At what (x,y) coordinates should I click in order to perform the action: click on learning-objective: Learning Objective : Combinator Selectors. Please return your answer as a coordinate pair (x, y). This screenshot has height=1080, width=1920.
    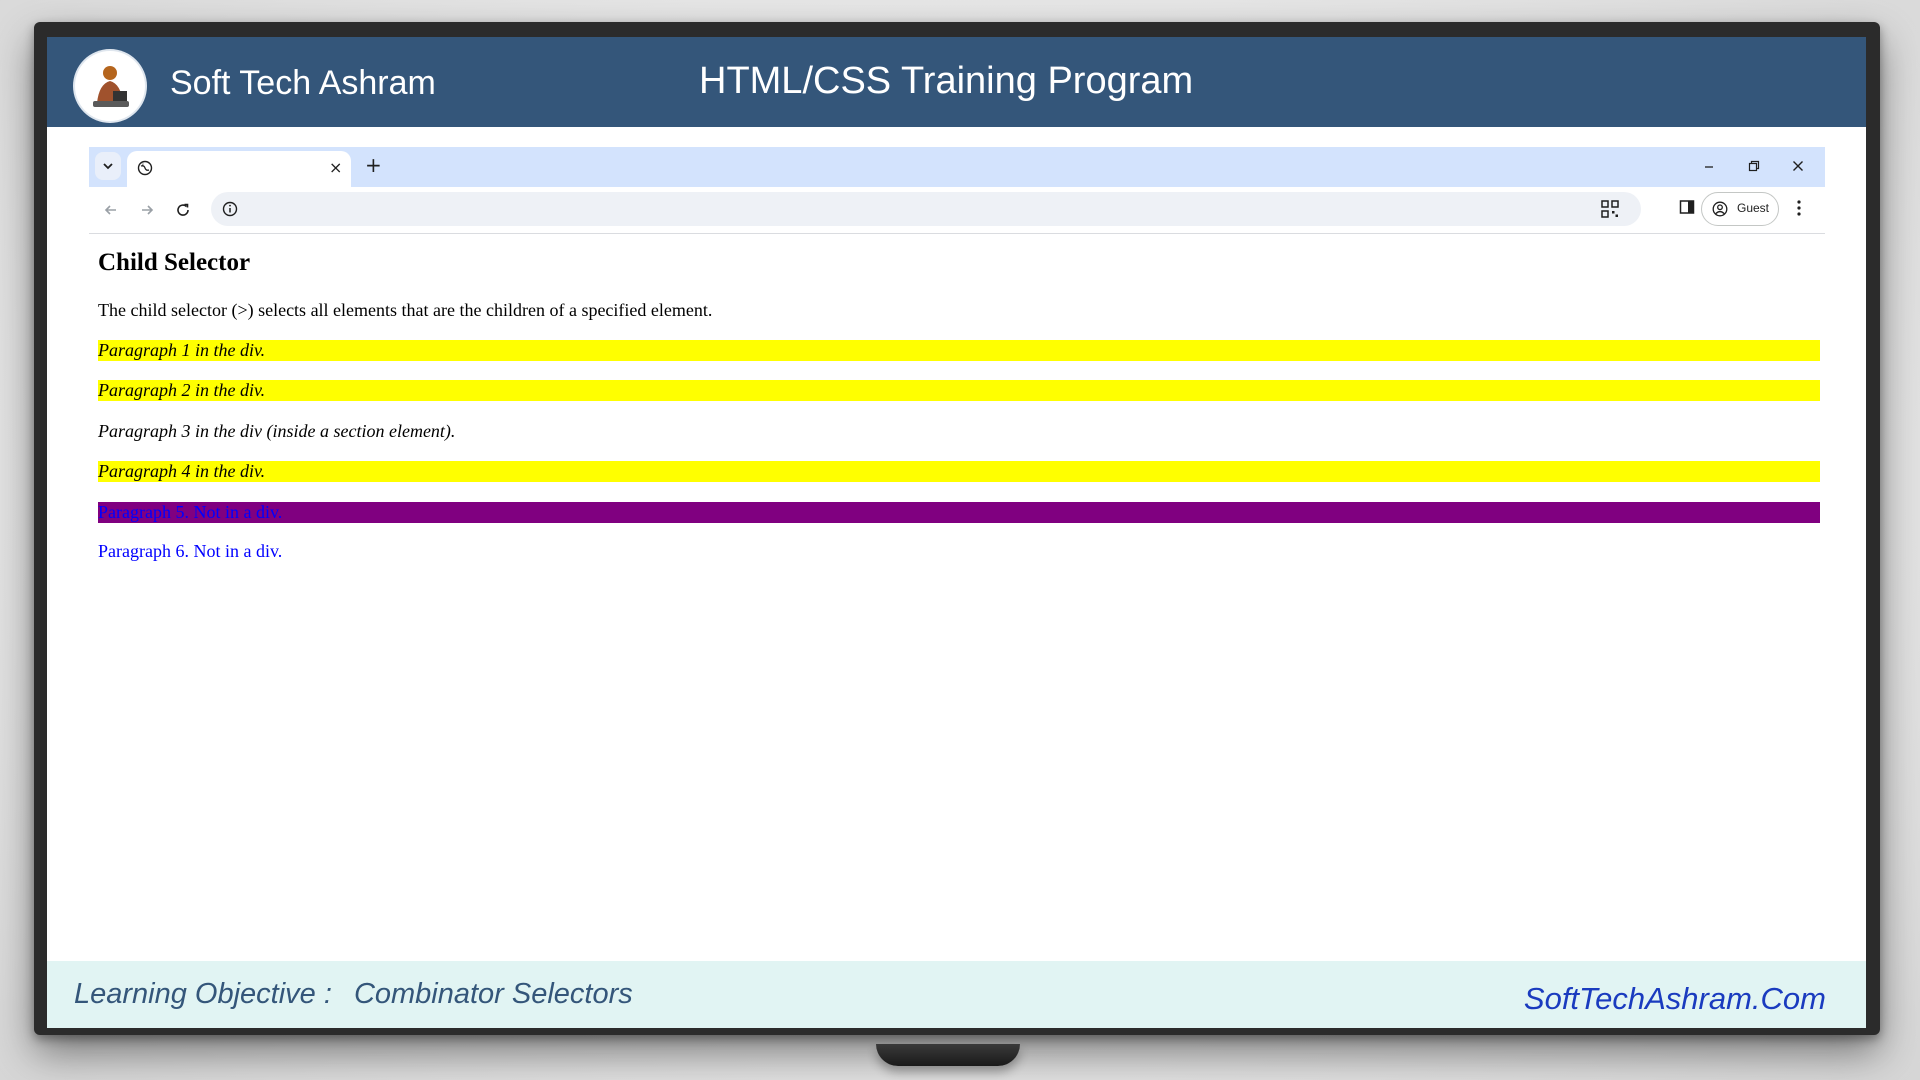
    Looking at the image, I should click on (353, 994).